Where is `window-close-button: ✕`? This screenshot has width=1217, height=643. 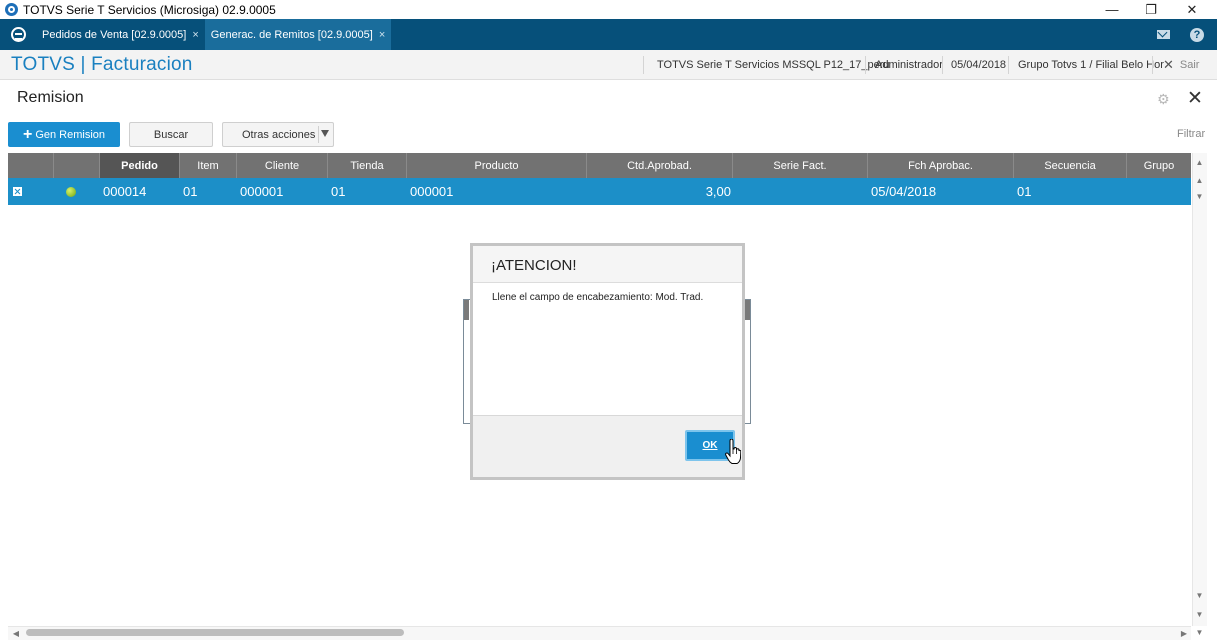 window-close-button: ✕ is located at coordinates (1192, 9).